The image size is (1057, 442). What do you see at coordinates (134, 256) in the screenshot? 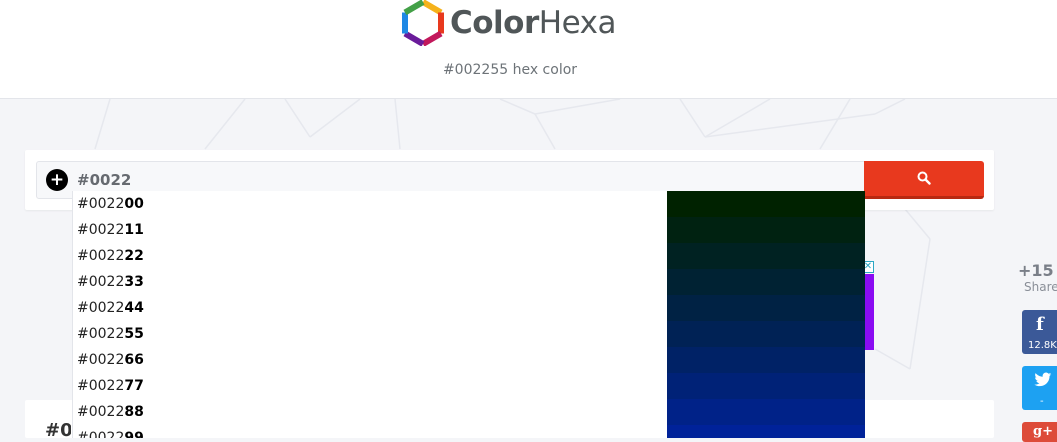
I see `suggestion-suffix: 22` at bounding box center [134, 256].